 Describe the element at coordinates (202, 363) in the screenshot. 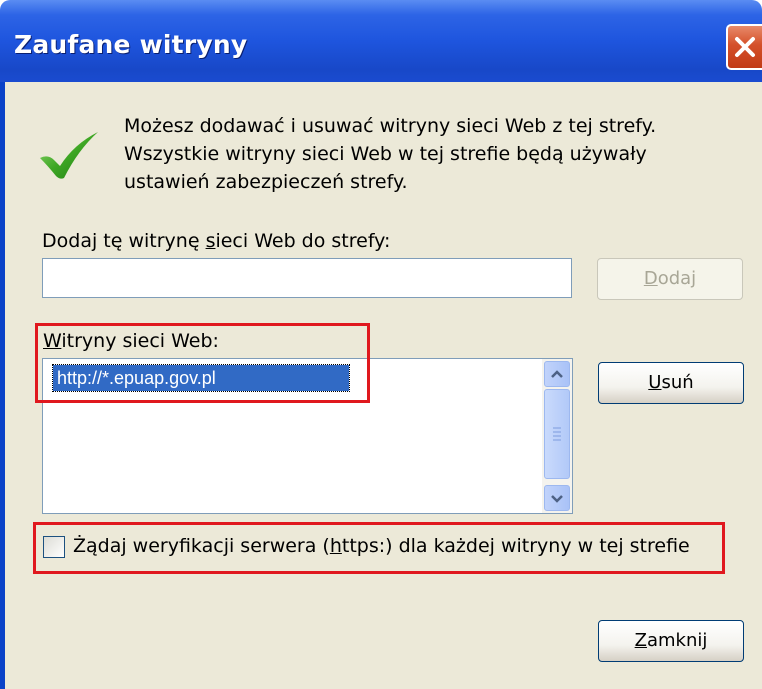

I see `websites-highlight-box` at that location.